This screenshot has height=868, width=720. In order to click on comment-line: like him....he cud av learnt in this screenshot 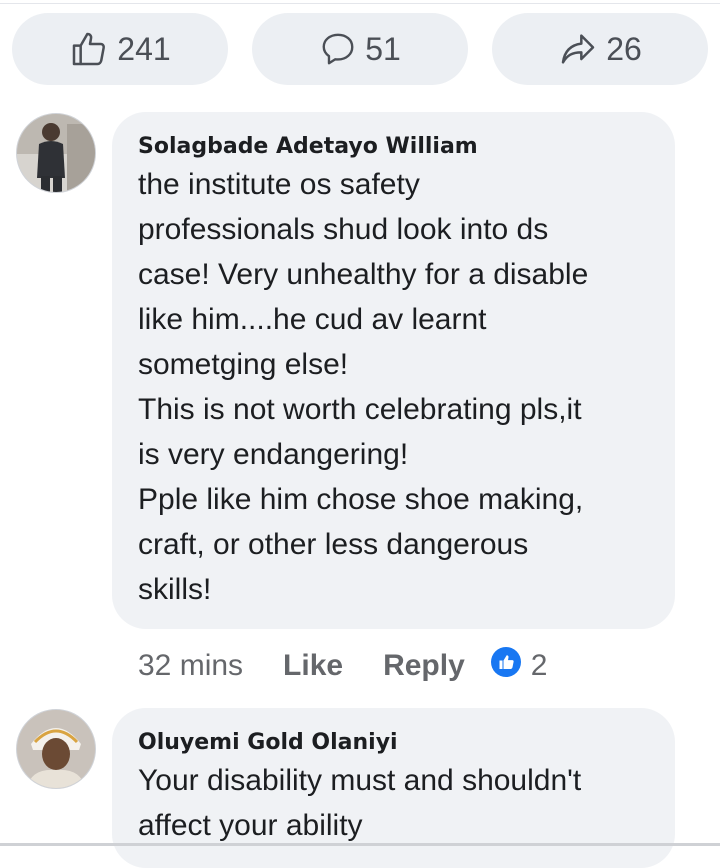, I will do `click(312, 319)`.